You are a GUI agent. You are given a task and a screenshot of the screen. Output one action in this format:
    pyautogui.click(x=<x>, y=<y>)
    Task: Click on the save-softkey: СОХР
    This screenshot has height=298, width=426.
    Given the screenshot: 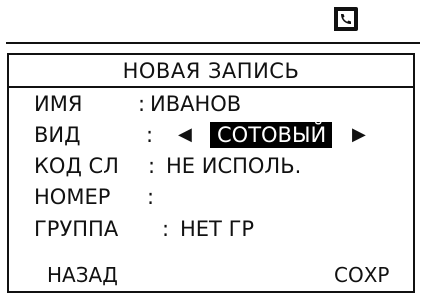 What is the action you would take?
    pyautogui.click(x=361, y=275)
    